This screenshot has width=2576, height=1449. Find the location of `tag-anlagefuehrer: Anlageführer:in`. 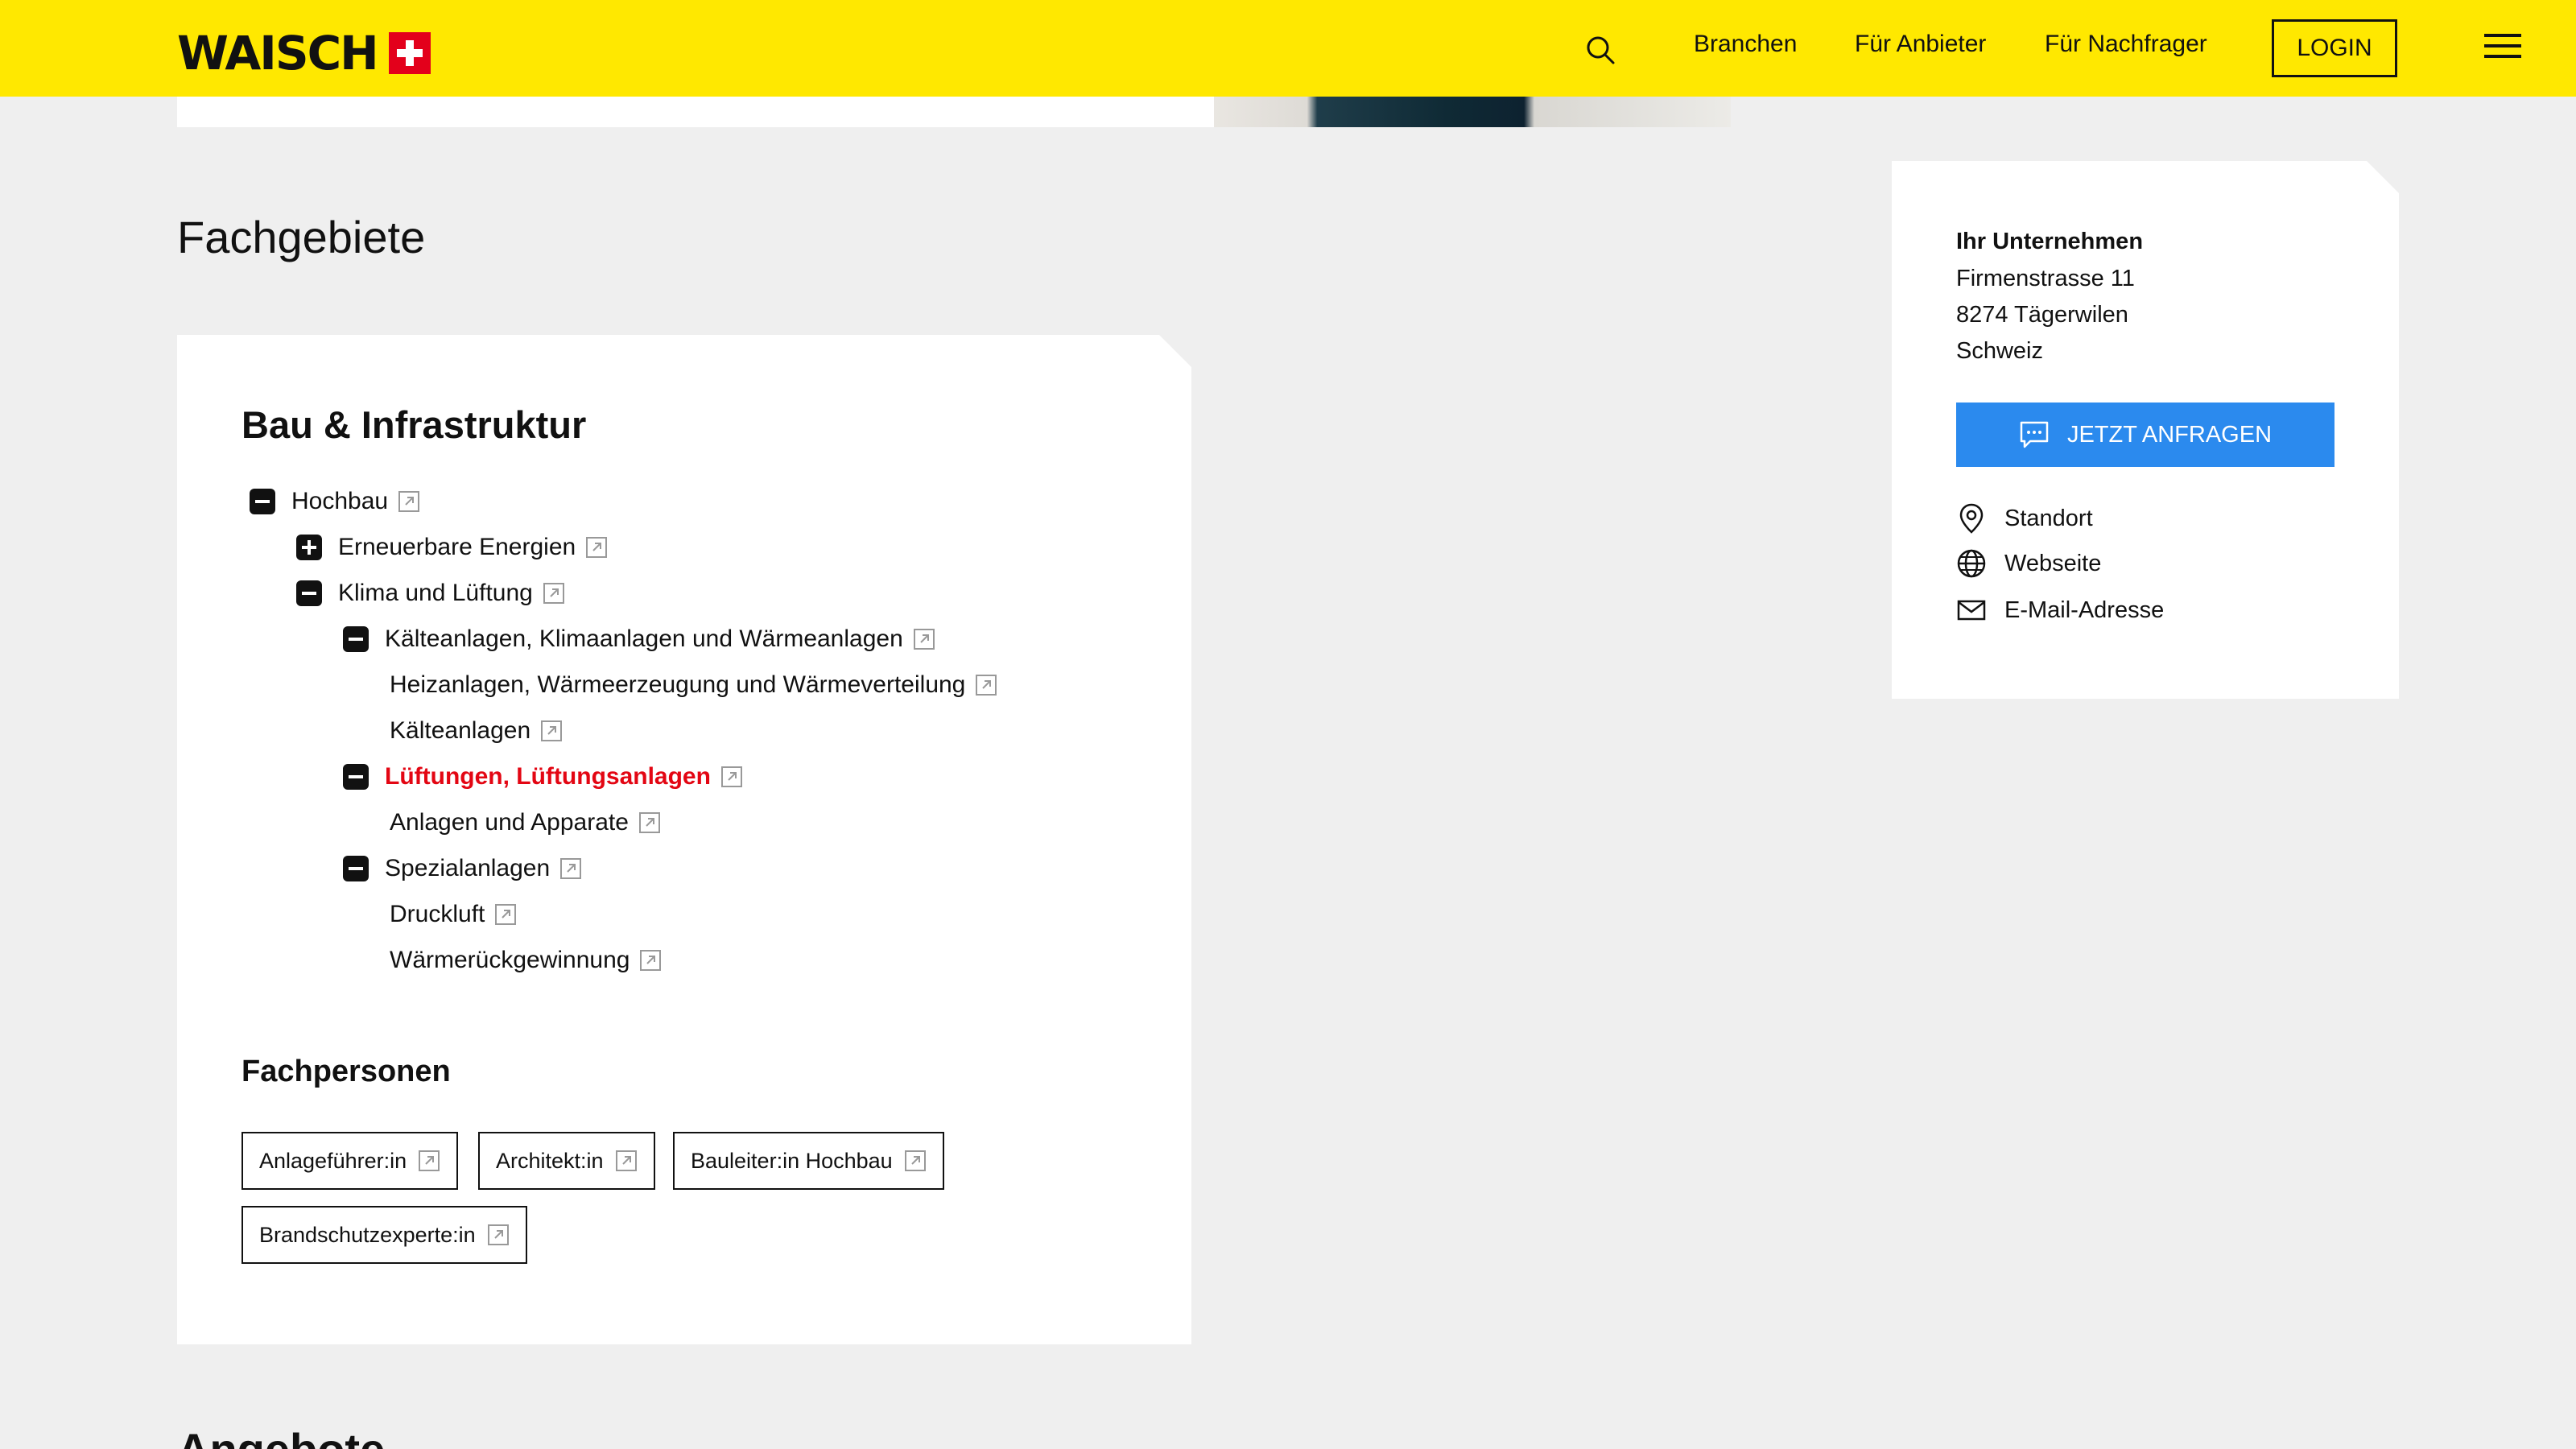

tag-anlagefuehrer: Anlageführer:in is located at coordinates (350, 1161).